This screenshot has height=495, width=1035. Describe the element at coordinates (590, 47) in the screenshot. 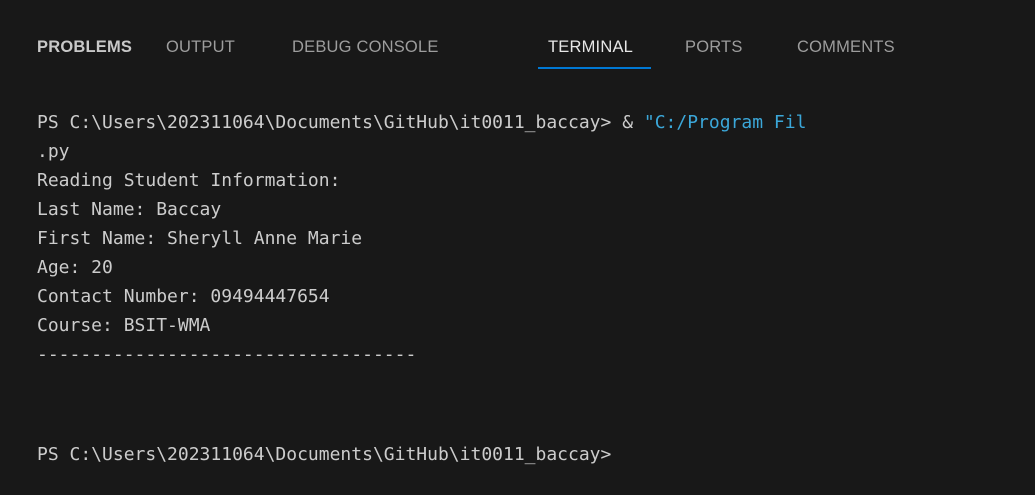

I see `tab-terminal: TERMINAL` at that location.